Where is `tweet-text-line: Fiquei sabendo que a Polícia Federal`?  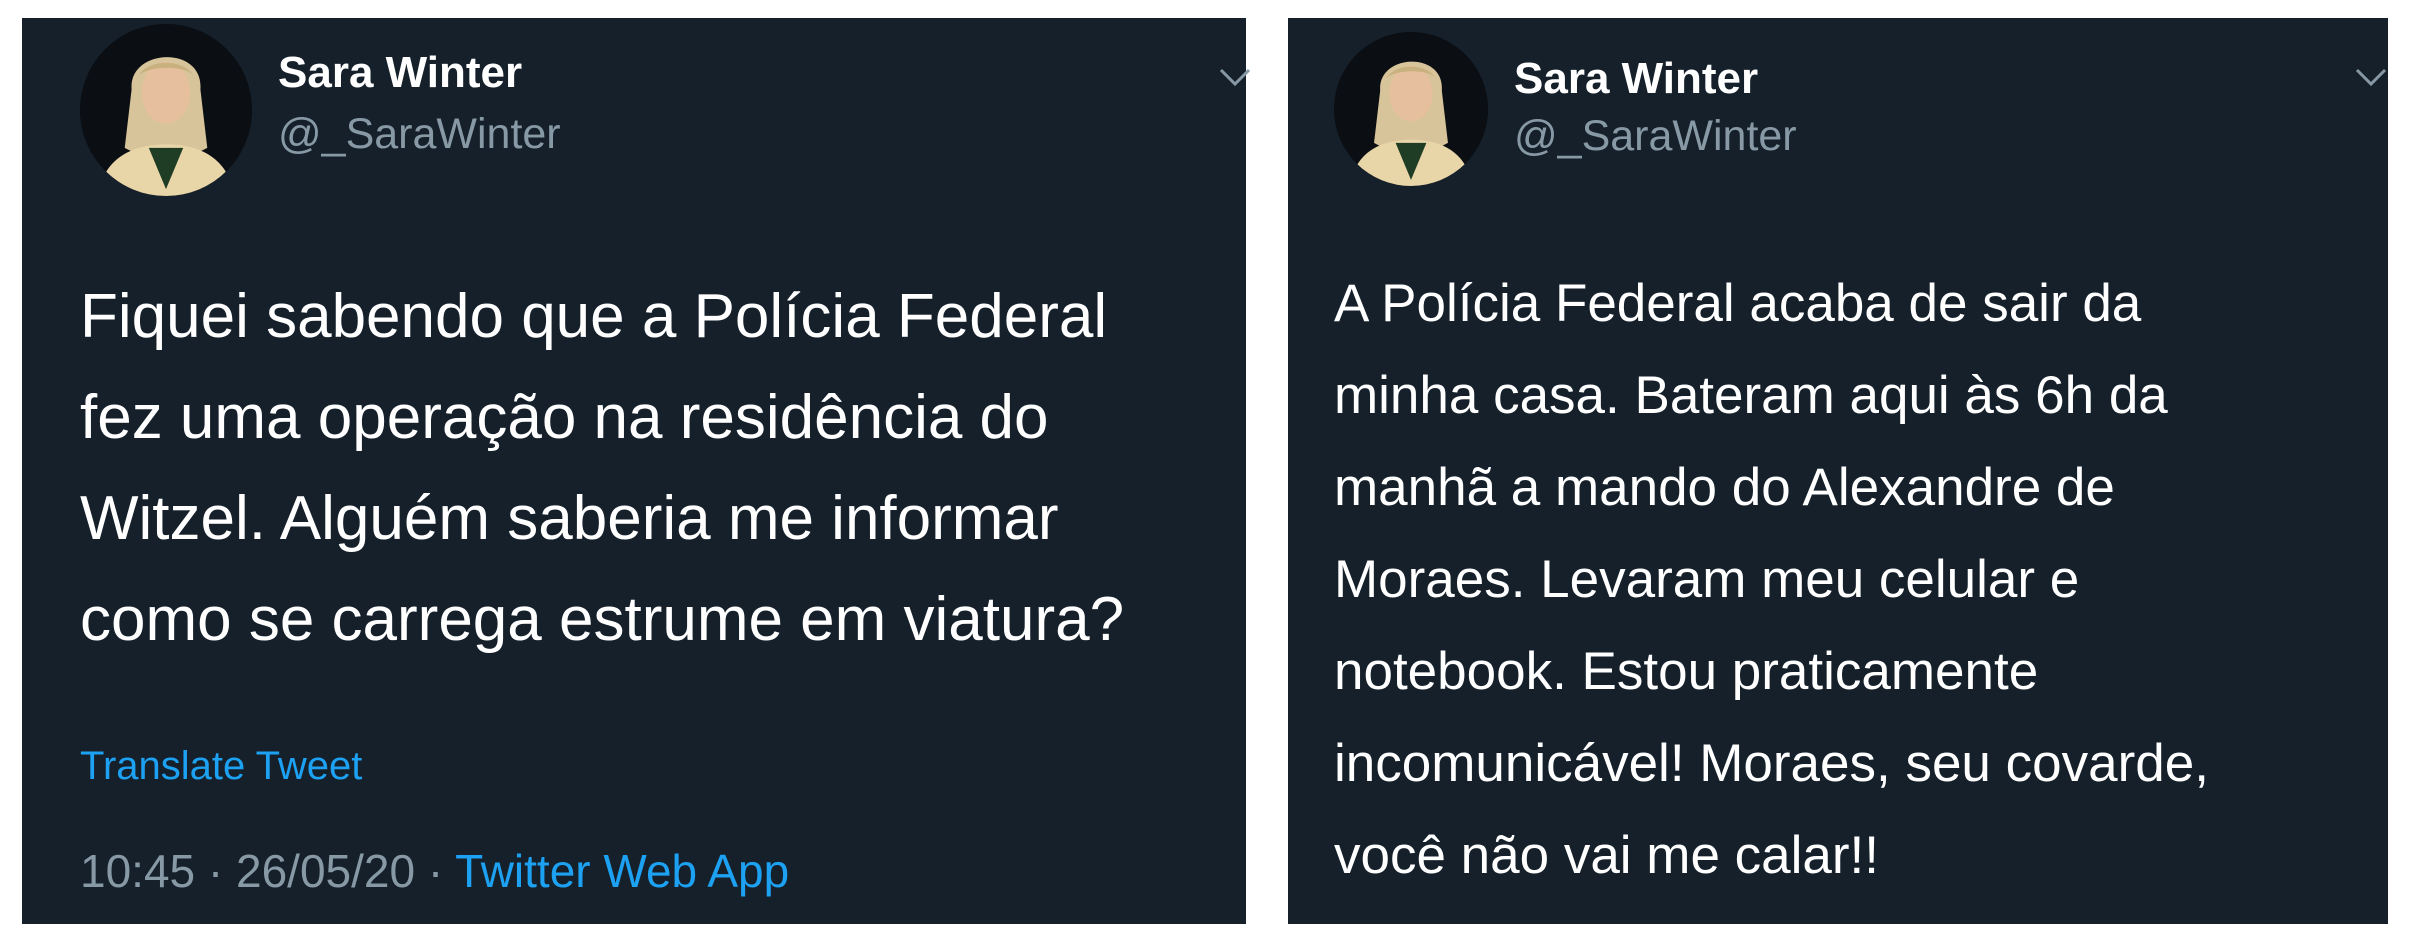
tweet-text-line: Fiquei sabendo que a Polícia Federal is located at coordinates (594, 316).